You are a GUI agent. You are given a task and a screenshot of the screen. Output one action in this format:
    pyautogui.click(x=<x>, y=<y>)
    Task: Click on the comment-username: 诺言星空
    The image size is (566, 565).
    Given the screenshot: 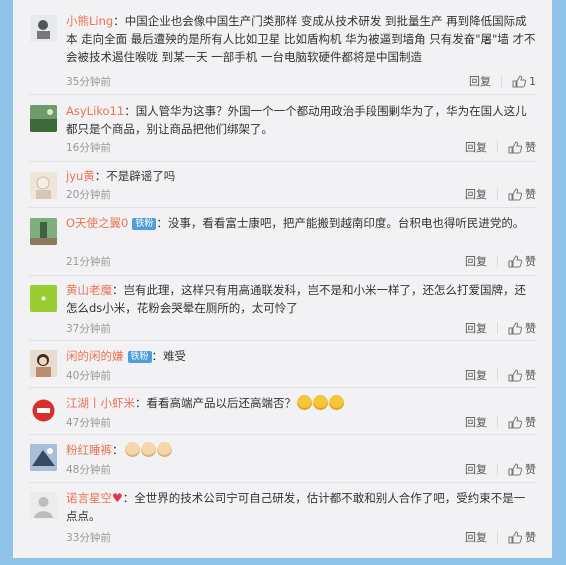 What is the action you would take?
    pyautogui.click(x=89, y=498)
    